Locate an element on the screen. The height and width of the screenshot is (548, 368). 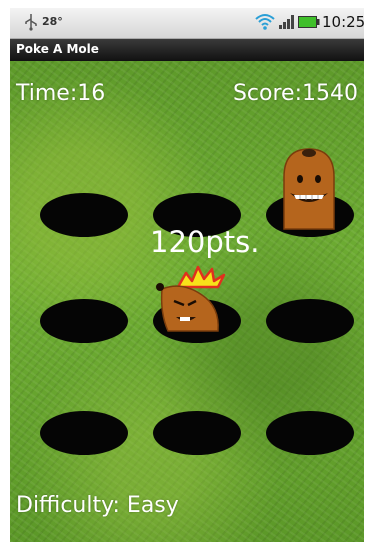
usb-icon is located at coordinates (31, 22).